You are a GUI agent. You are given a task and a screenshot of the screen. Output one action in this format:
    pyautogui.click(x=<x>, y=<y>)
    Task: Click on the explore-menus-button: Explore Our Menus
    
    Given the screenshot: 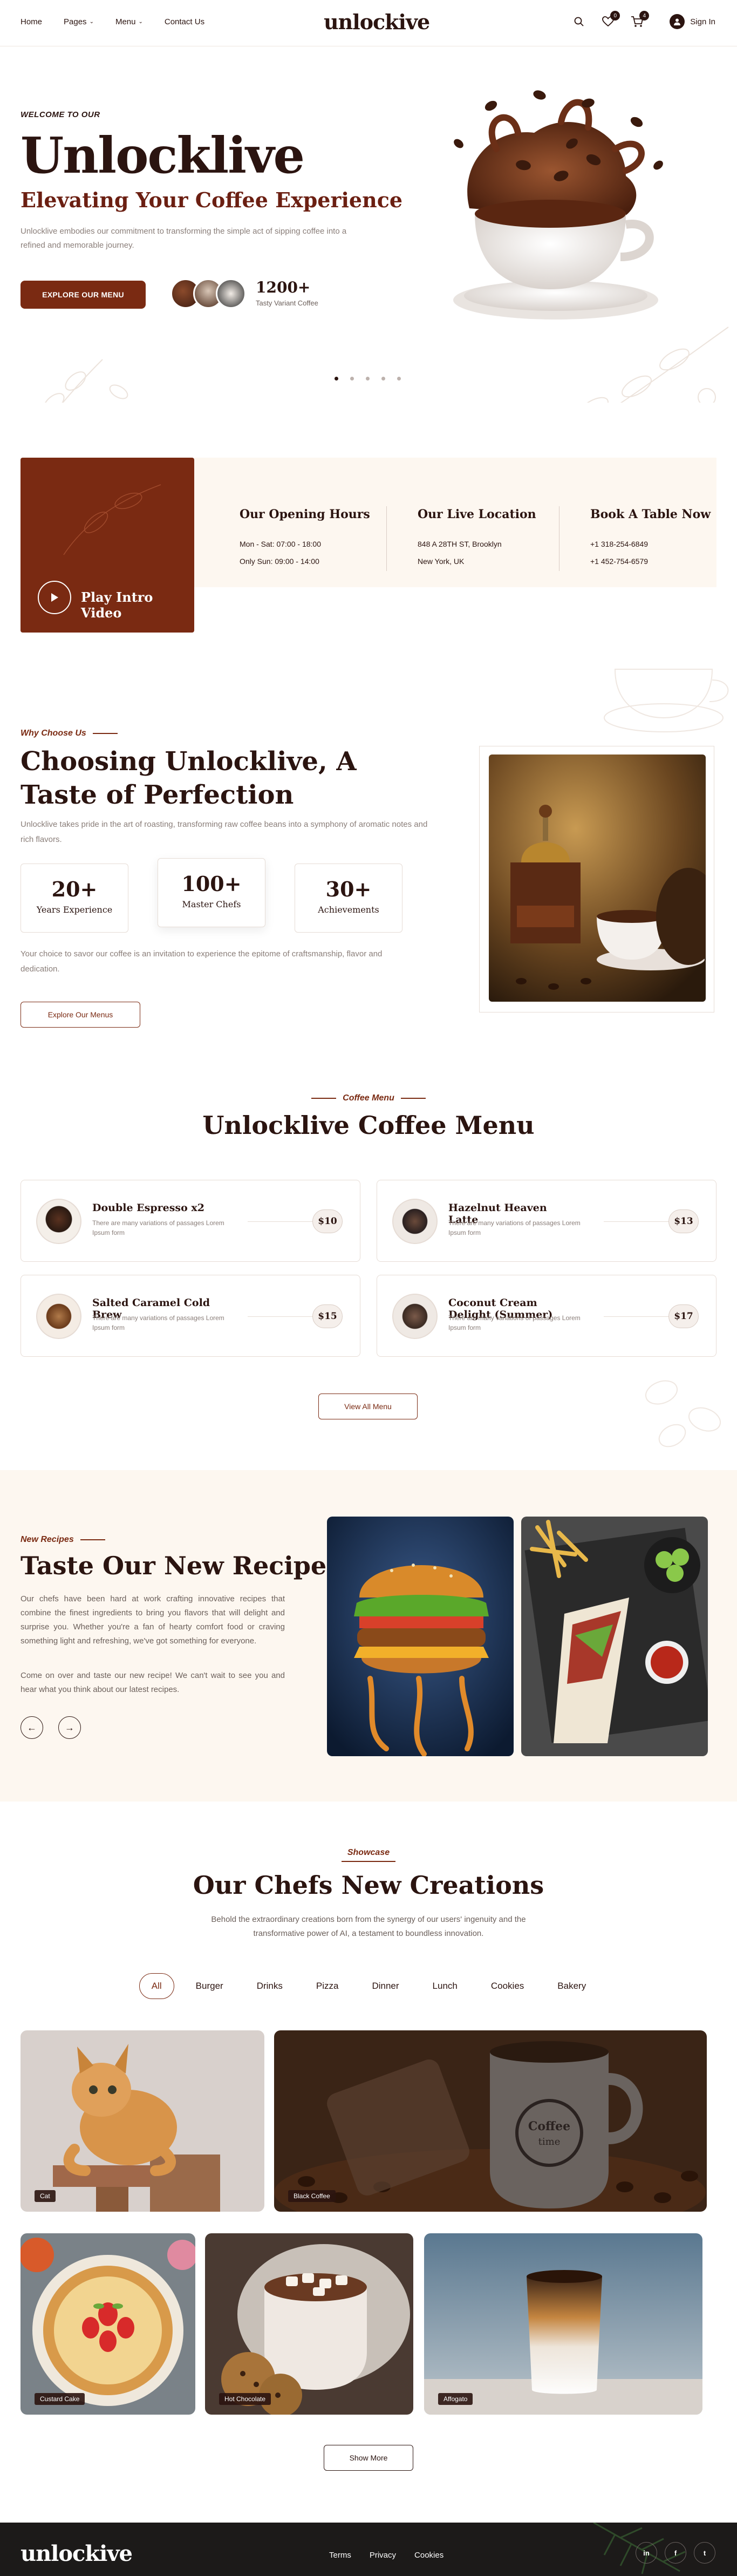 What is the action you would take?
    pyautogui.click(x=80, y=1015)
    